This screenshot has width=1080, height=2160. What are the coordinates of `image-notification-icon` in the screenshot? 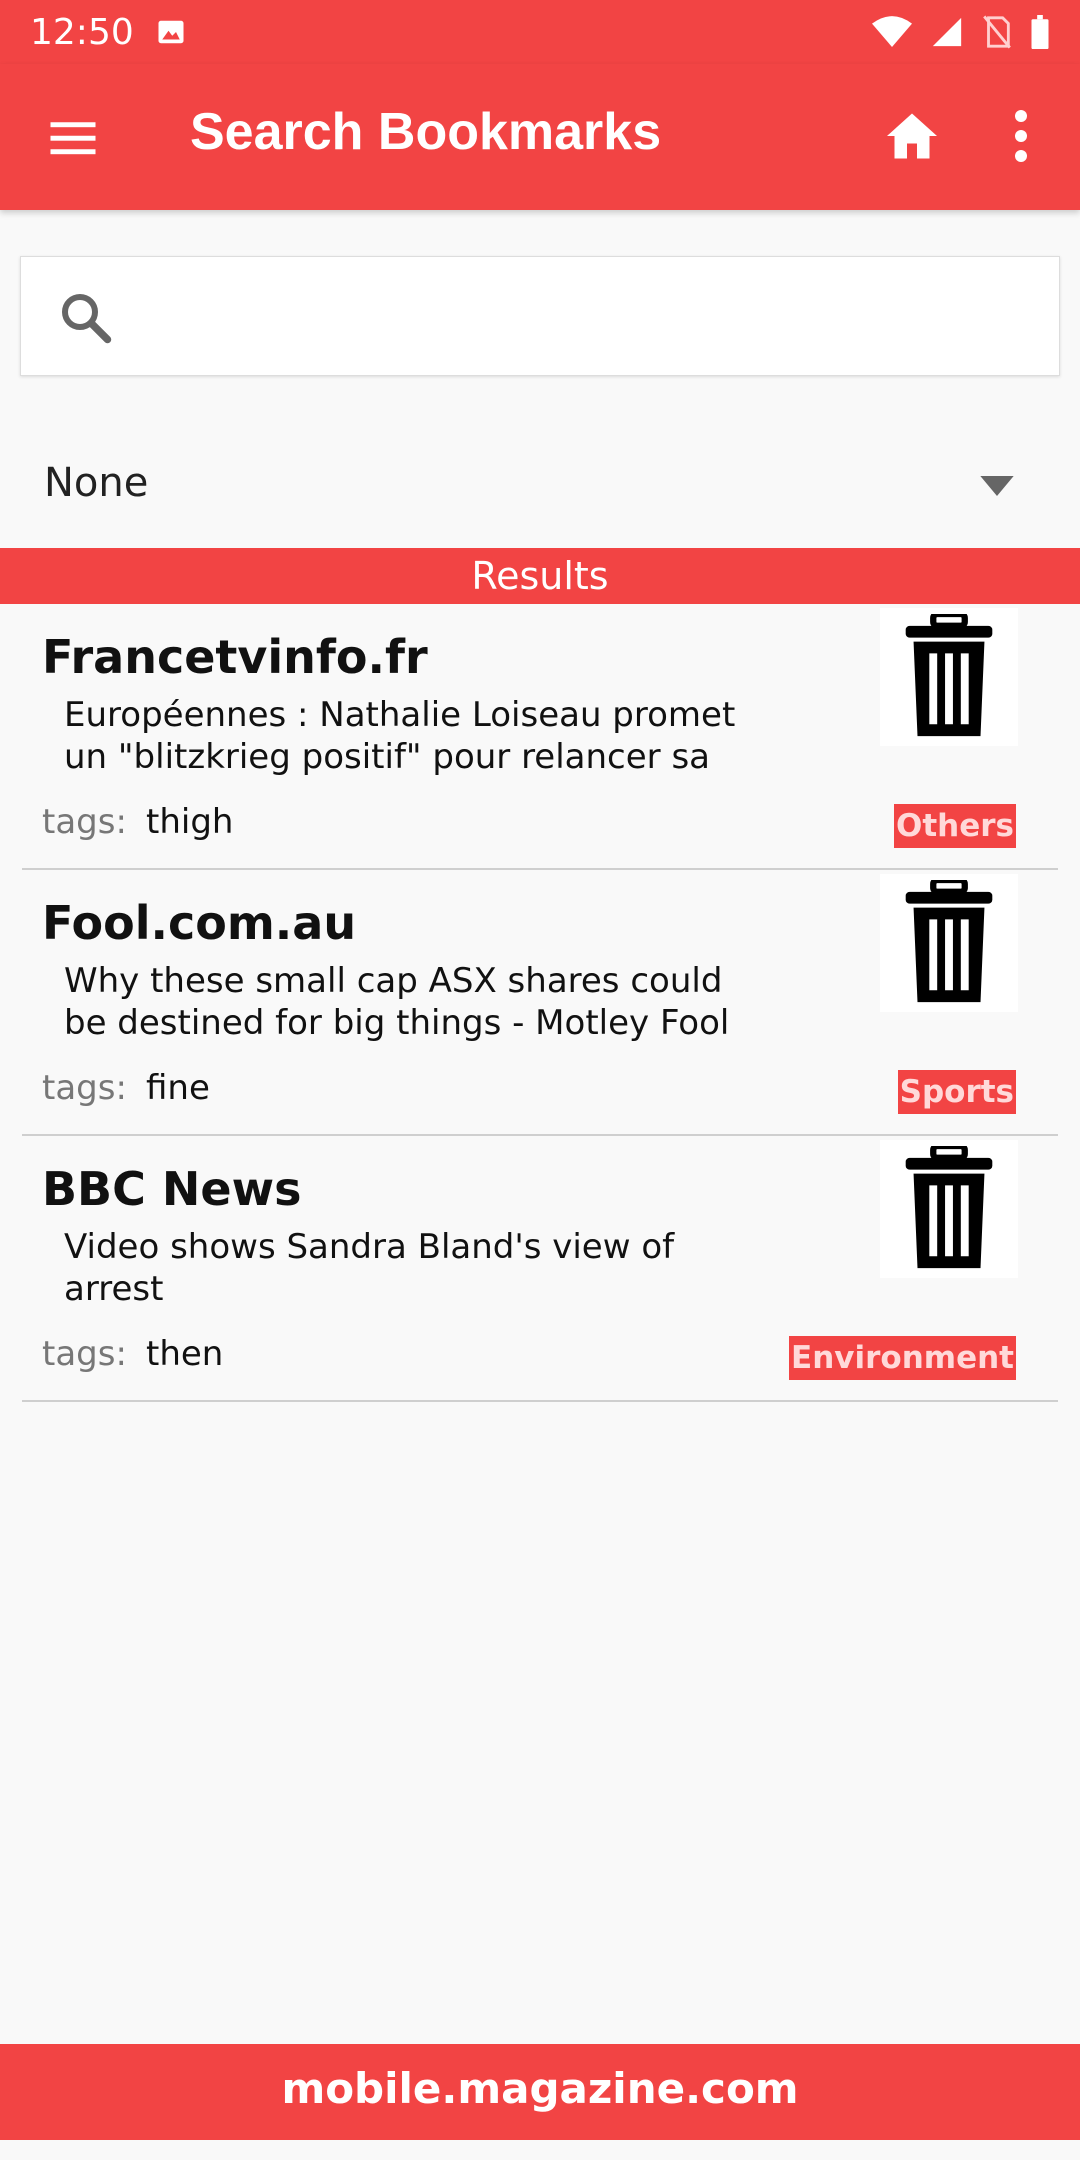 It's located at (171, 32).